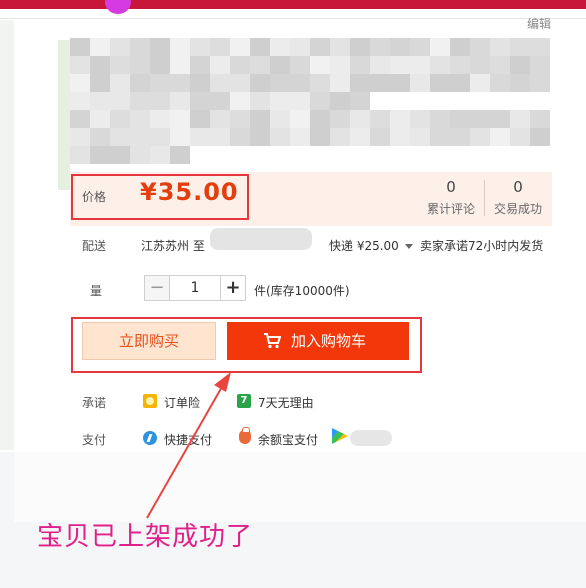 This screenshot has width=586, height=588. What do you see at coordinates (7, 235) in the screenshot?
I see `left-gutter` at bounding box center [7, 235].